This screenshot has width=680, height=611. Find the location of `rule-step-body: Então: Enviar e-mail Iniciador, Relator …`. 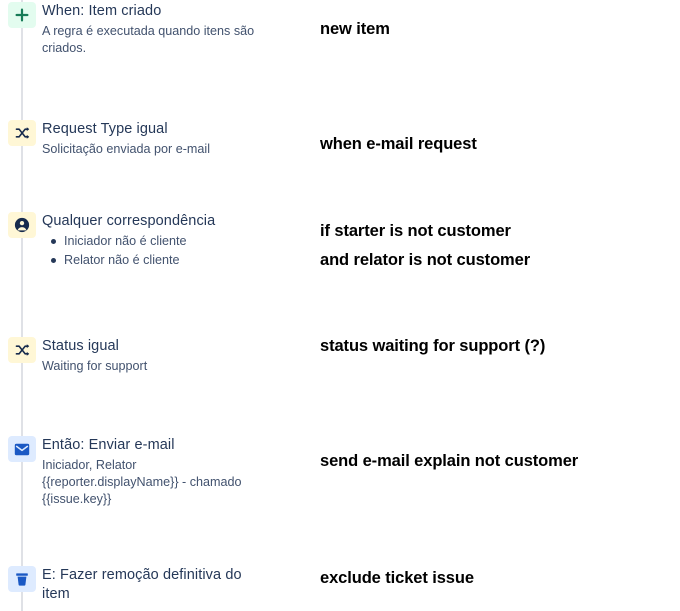

rule-step-body: Então: Enviar e-mail Iniciador, Relator … is located at coordinates (178, 472).